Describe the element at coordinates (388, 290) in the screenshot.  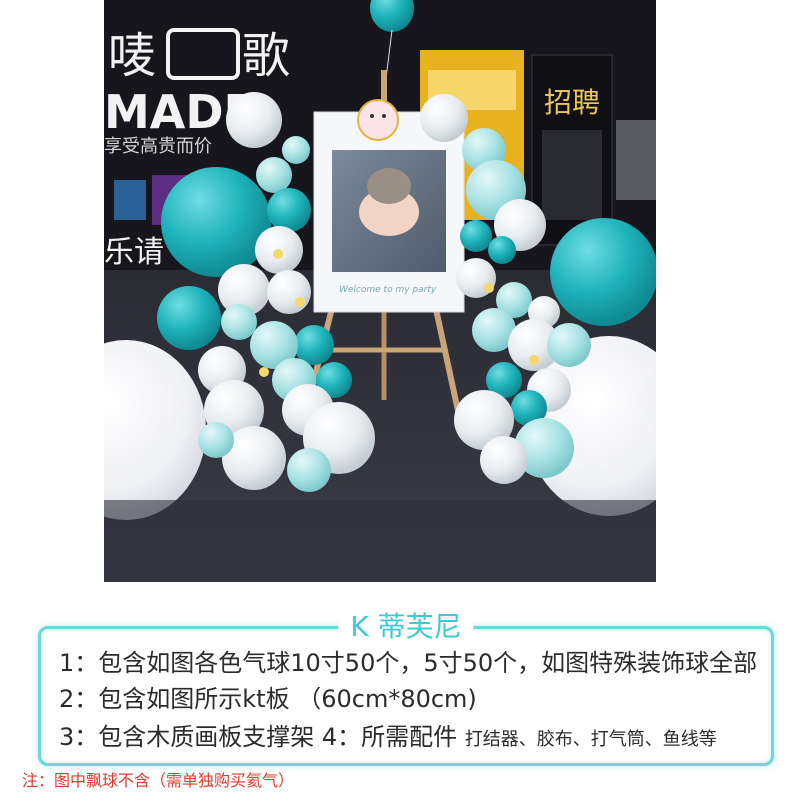
I see `svg-text: Welcome to my party` at that location.